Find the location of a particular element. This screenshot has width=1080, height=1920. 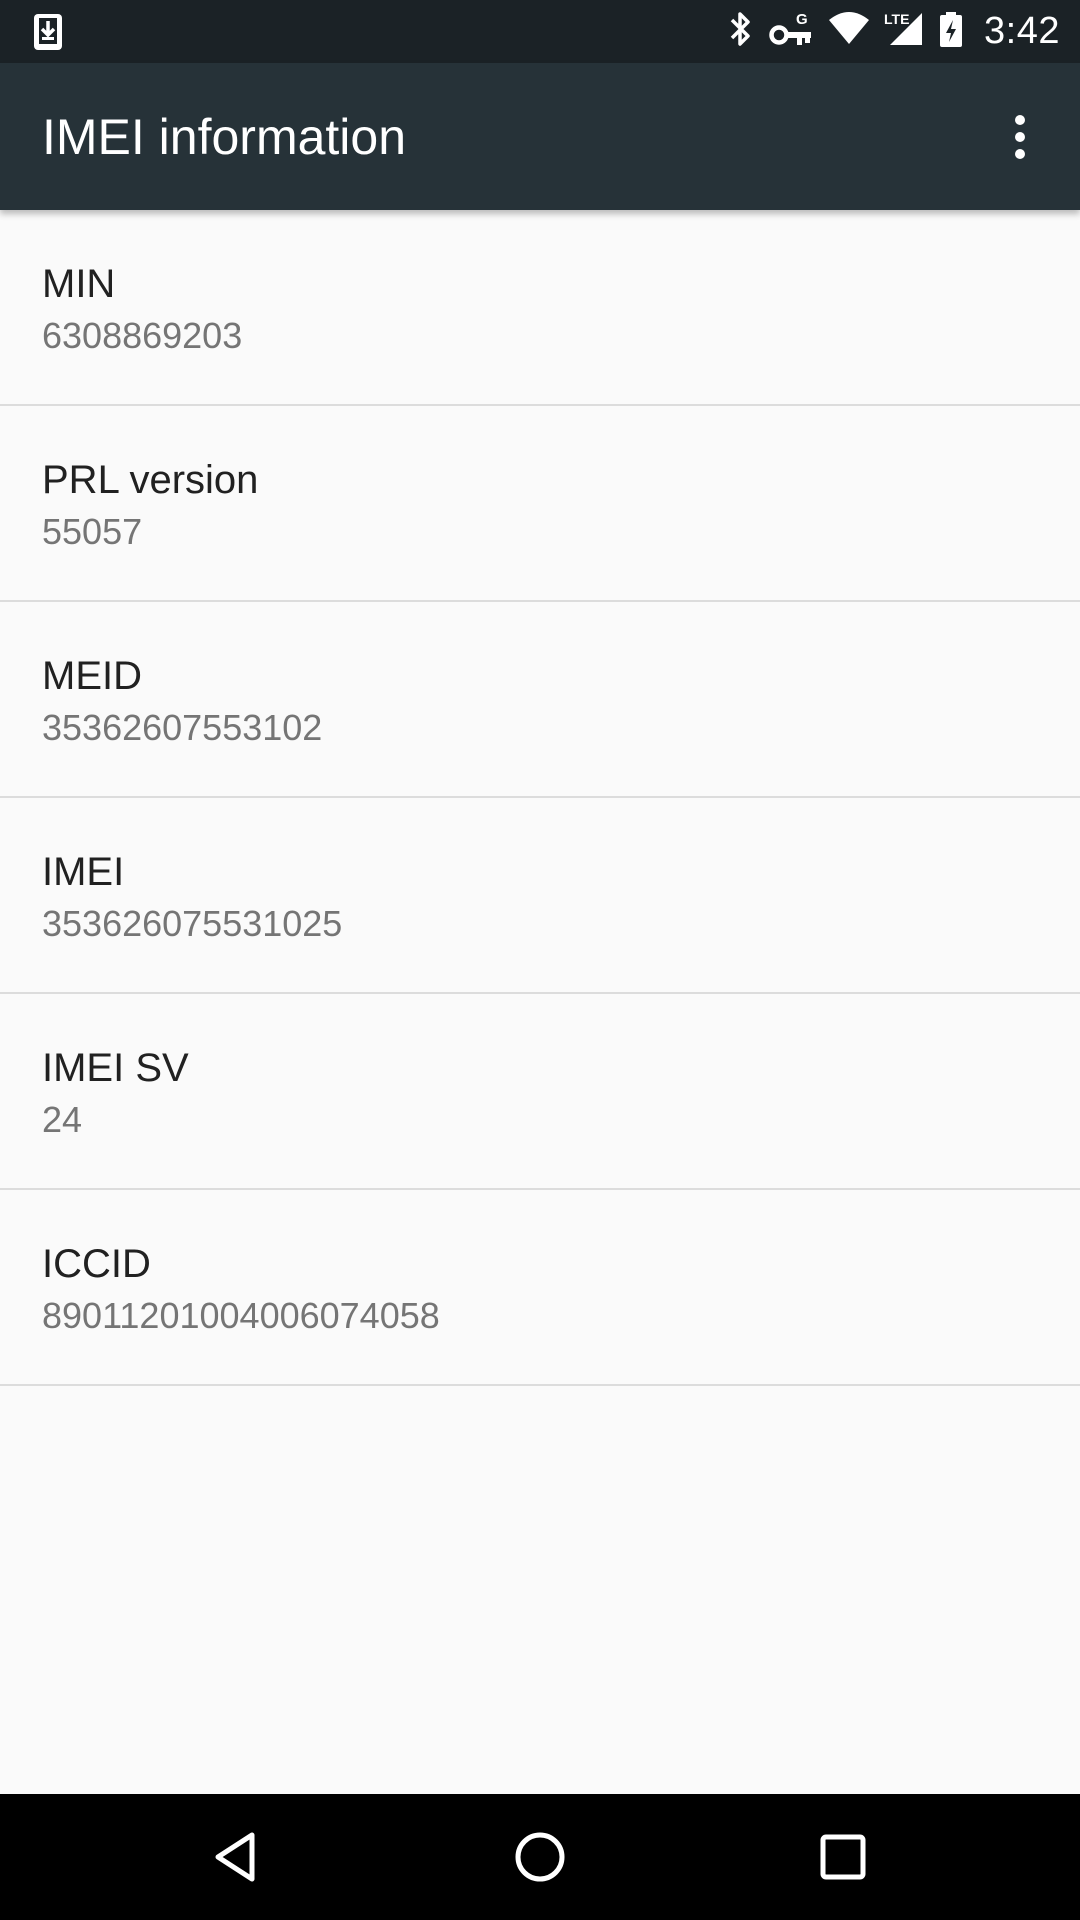

item-value: 6308869203 is located at coordinates (142, 335).